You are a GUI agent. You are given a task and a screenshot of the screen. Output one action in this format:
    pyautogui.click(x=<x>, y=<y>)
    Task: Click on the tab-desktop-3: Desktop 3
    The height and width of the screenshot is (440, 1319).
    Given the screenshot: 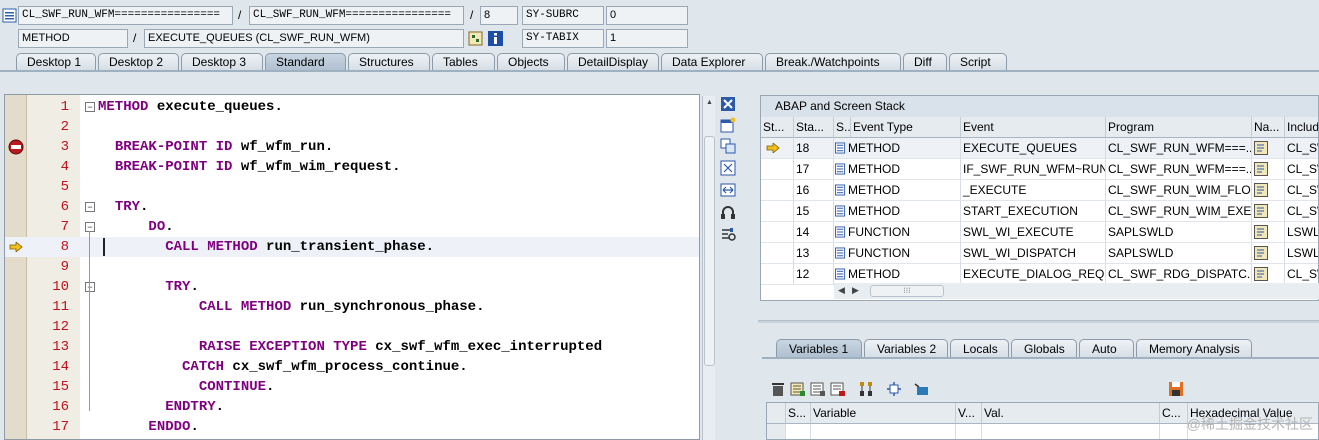 What is the action you would take?
    pyautogui.click(x=222, y=62)
    